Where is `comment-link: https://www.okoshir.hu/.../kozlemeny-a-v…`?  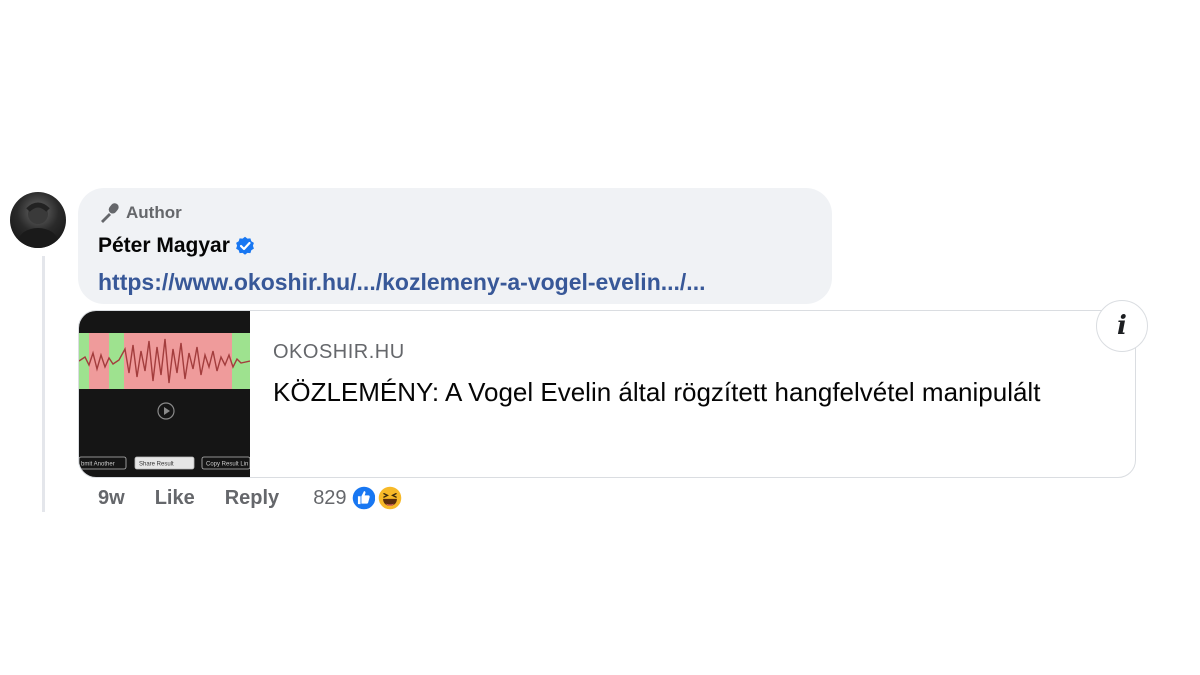 comment-link: https://www.okoshir.hu/.../kozlemeny-a-v… is located at coordinates (455, 282).